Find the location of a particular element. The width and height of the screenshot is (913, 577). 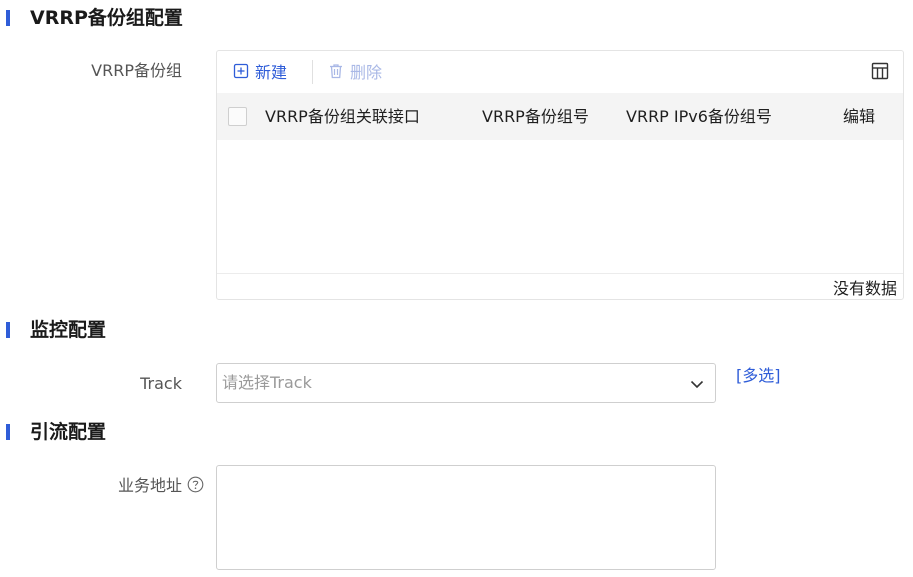

column-settings-icon is located at coordinates (880, 71).